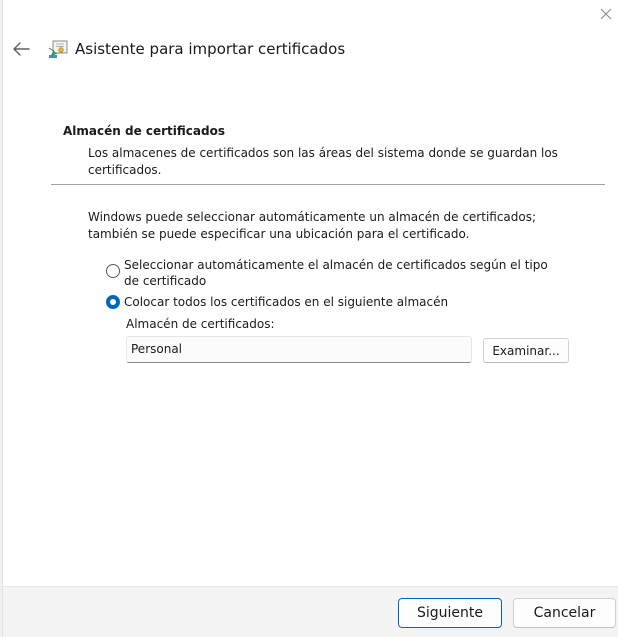 The image size is (618, 637). What do you see at coordinates (450, 613) in the screenshot?
I see `next-button: Siguiente` at bounding box center [450, 613].